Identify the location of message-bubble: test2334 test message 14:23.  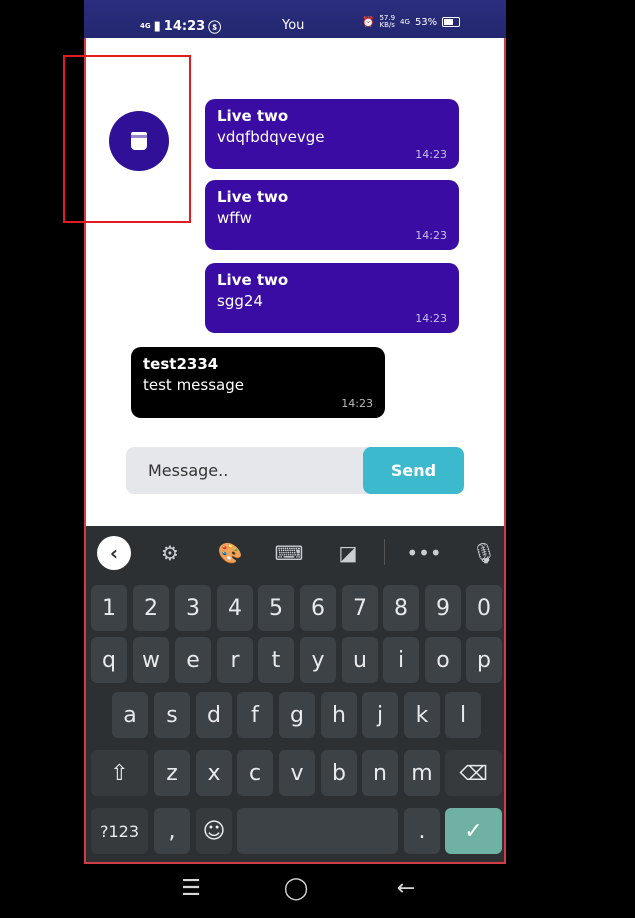
(258, 382).